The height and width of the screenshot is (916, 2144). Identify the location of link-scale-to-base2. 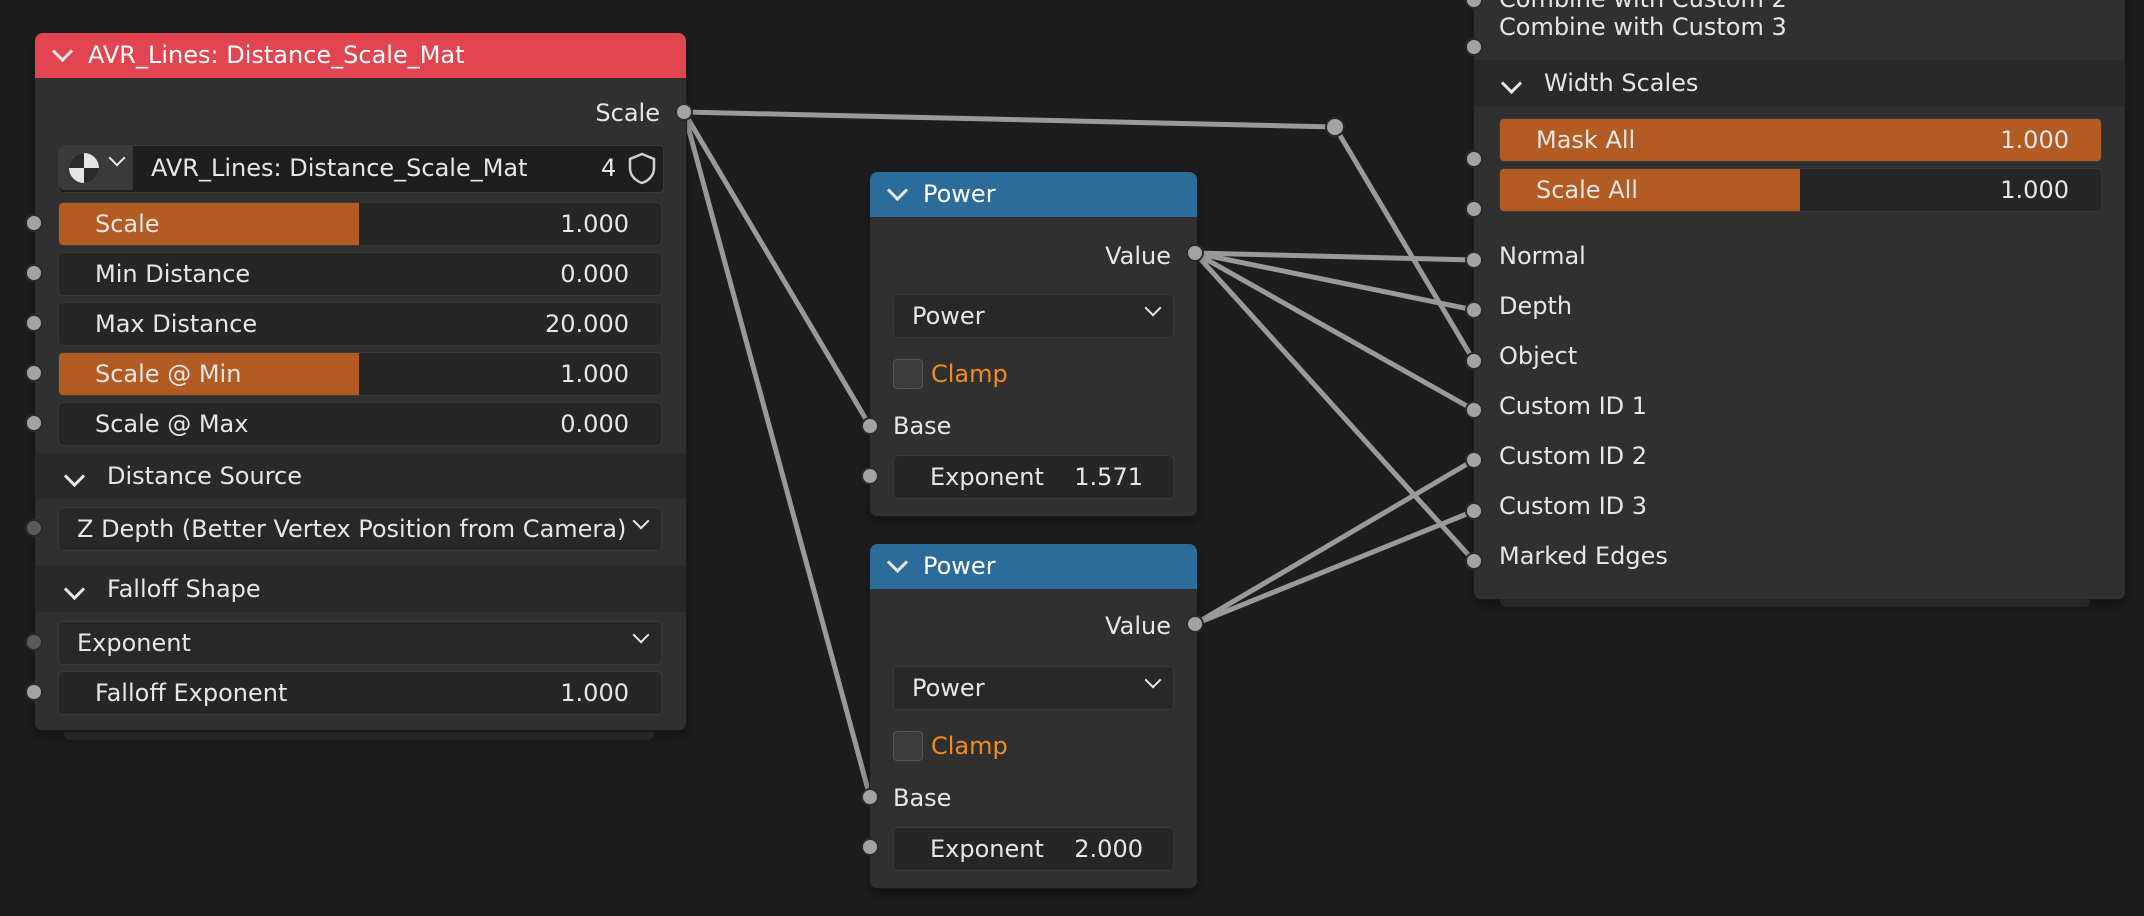
(777, 454).